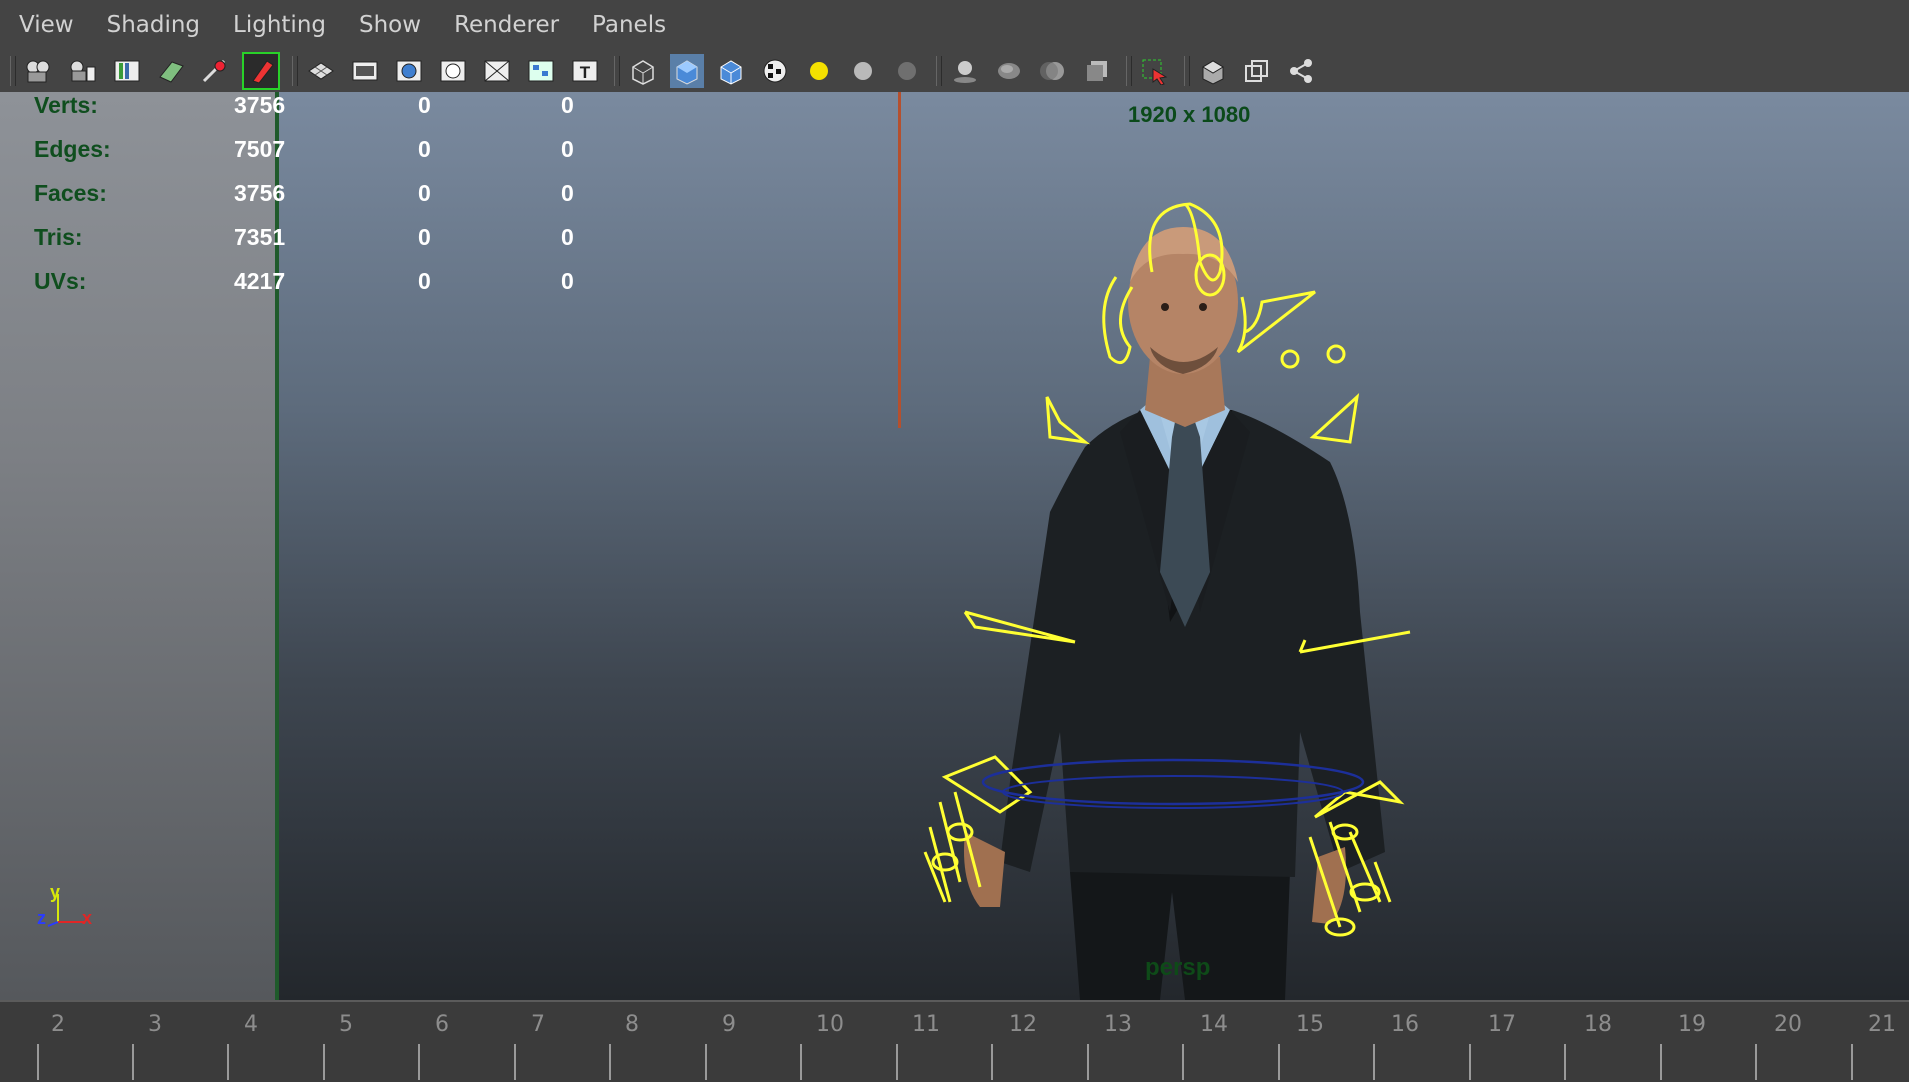 The image size is (1909, 1082). Describe the element at coordinates (643, 71) in the screenshot. I see `wireframe-icon` at that location.